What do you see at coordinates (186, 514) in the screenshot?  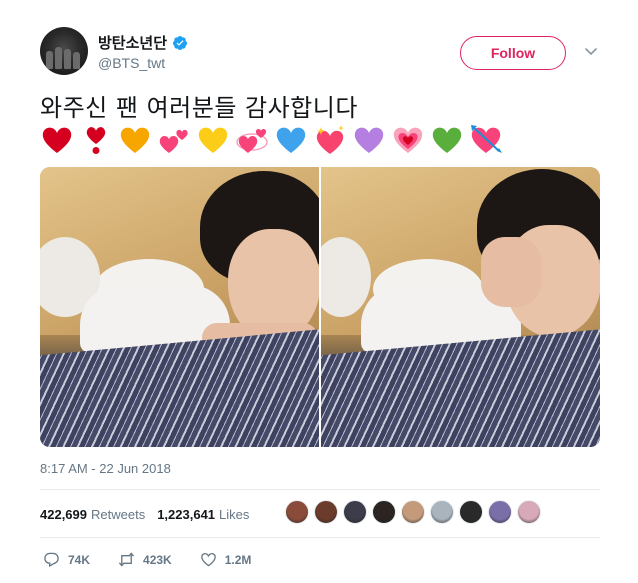 I see `likes-count: 1,223,641` at bounding box center [186, 514].